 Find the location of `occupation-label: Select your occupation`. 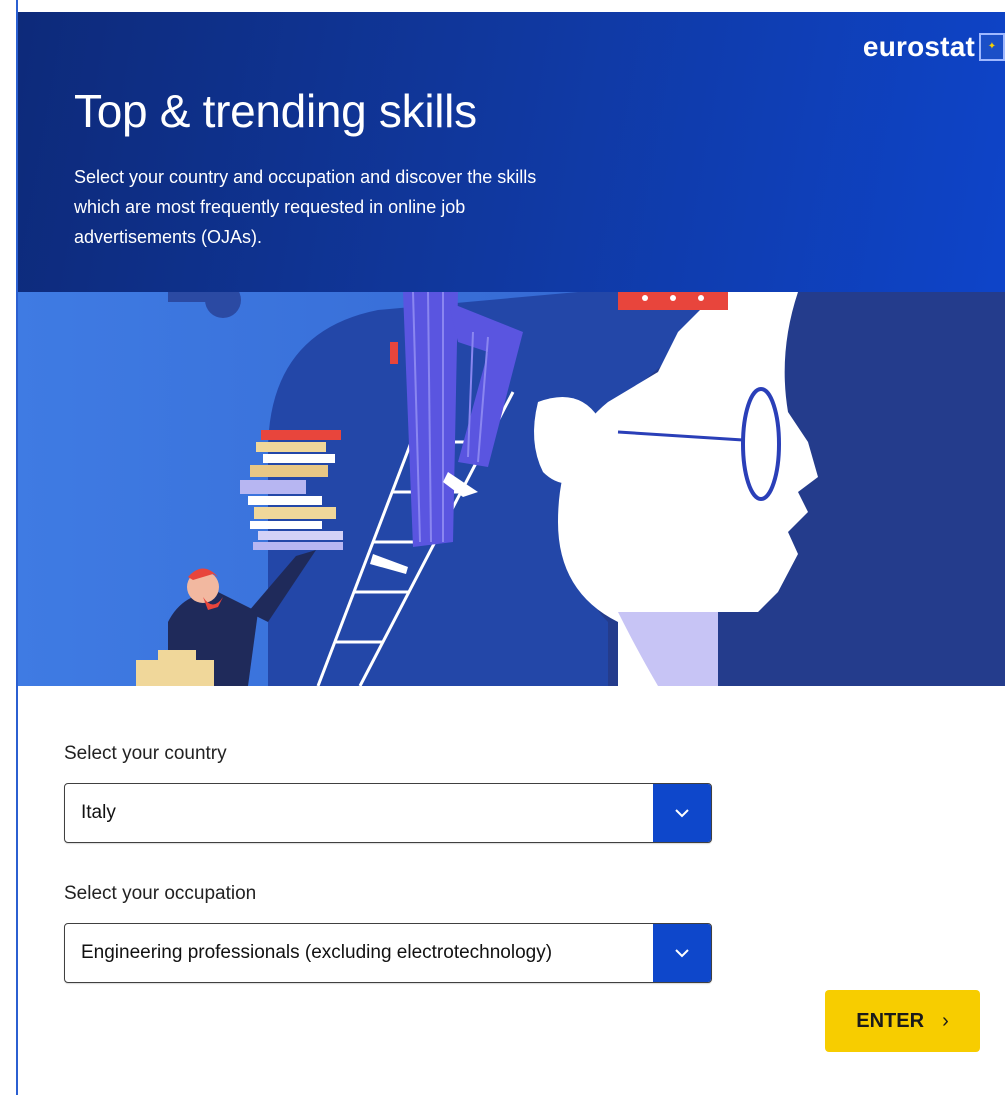

occupation-label: Select your occupation is located at coordinates (160, 893).